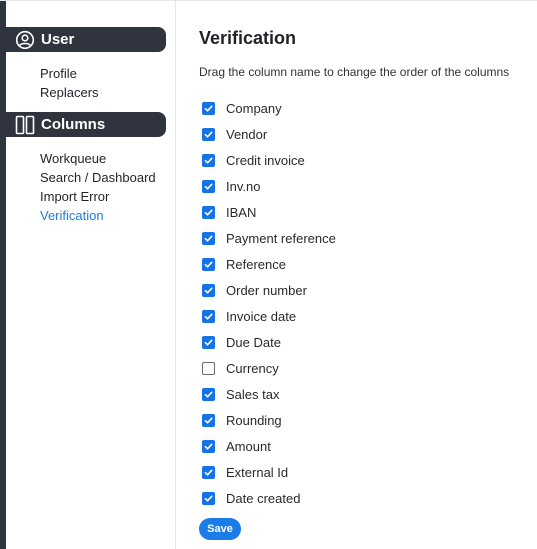 The width and height of the screenshot is (537, 549). I want to click on column-item: Rounding, so click(267, 420).